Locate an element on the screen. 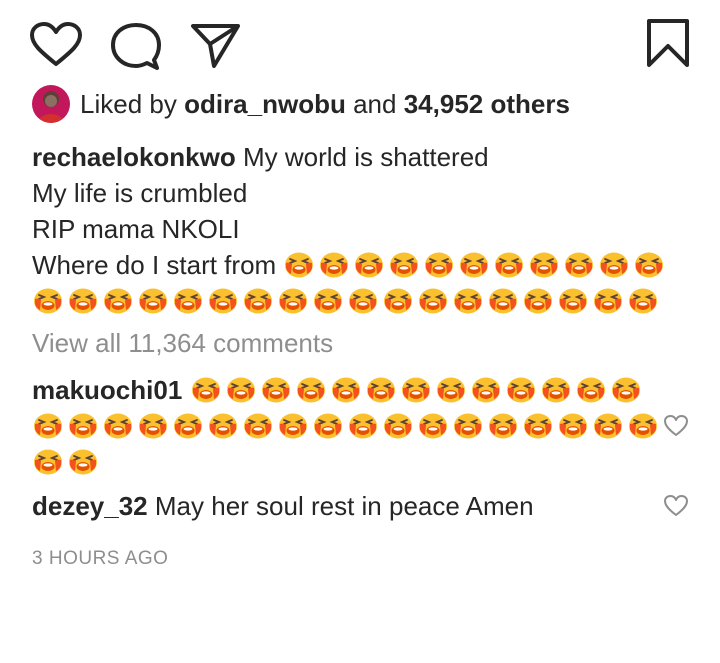  caption-line-4: Where do I start from is located at coordinates (154, 265).